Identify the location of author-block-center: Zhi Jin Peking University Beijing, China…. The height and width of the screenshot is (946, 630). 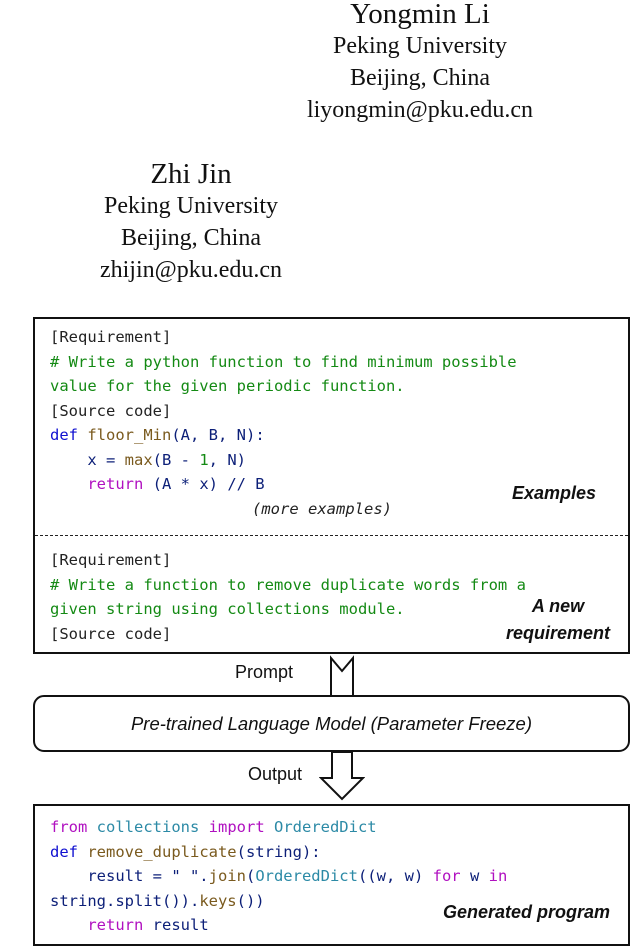
(195, 222).